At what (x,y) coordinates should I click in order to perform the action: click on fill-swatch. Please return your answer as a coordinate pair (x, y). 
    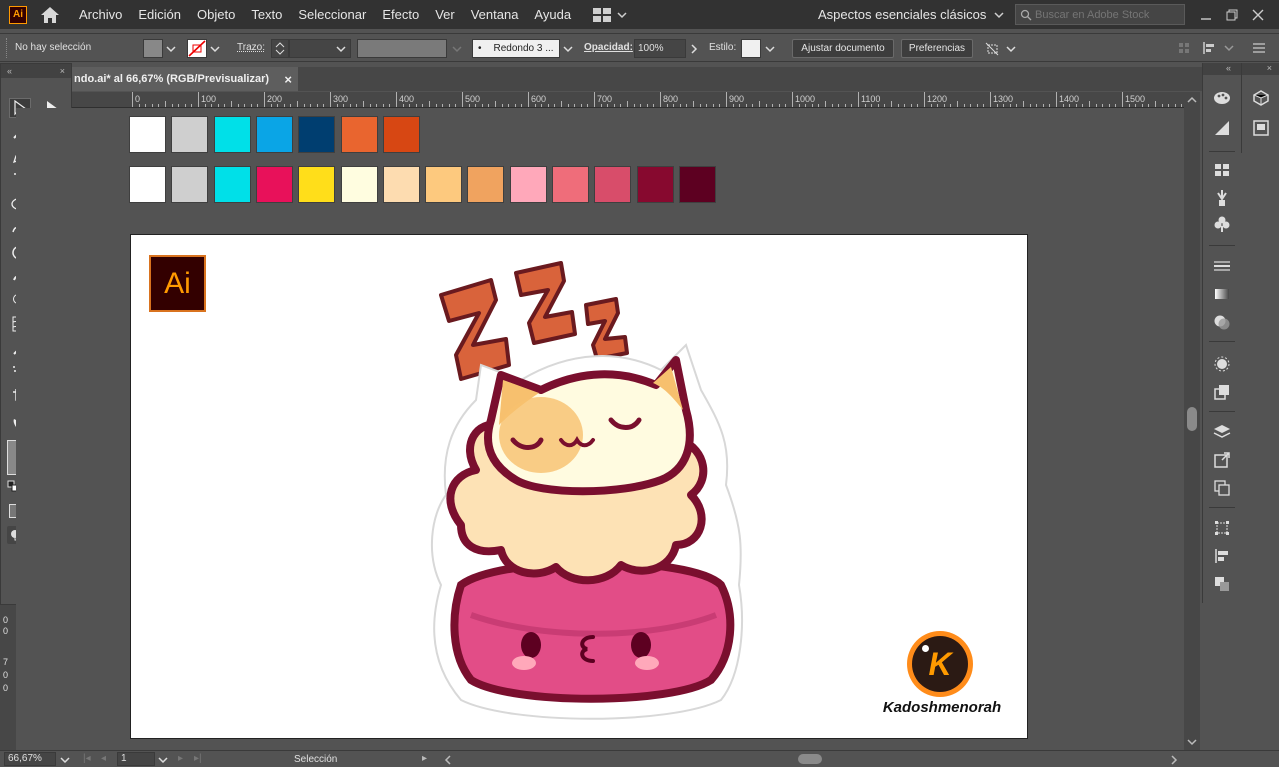
    Looking at the image, I should click on (153, 48).